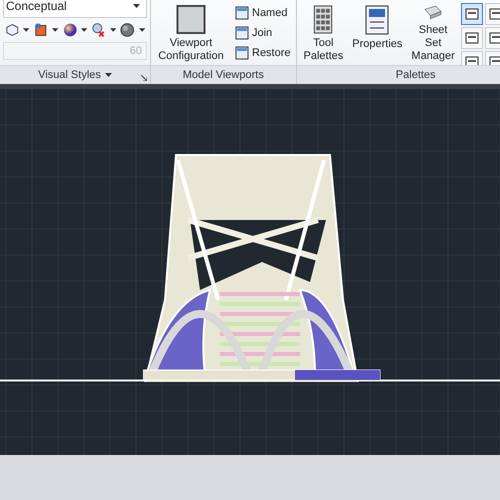  Describe the element at coordinates (127, 30) in the screenshot. I see `shaded-sphere-icon` at that location.